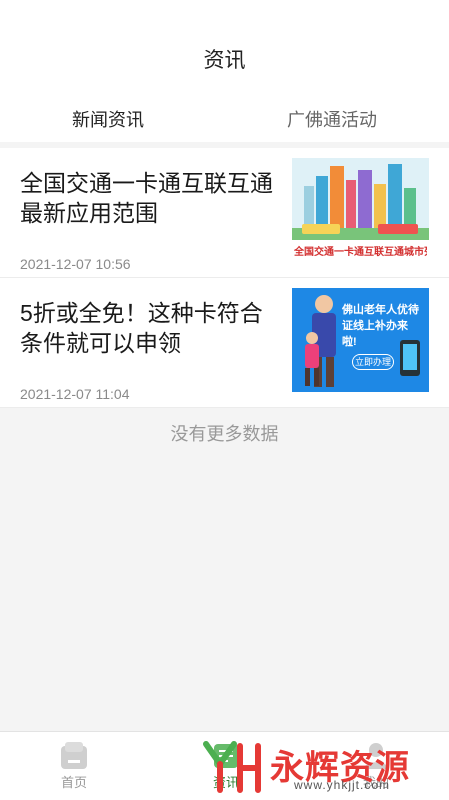  What do you see at coordinates (342, 785) in the screenshot?
I see `watermark-url: www.yhkjjt.com` at bounding box center [342, 785].